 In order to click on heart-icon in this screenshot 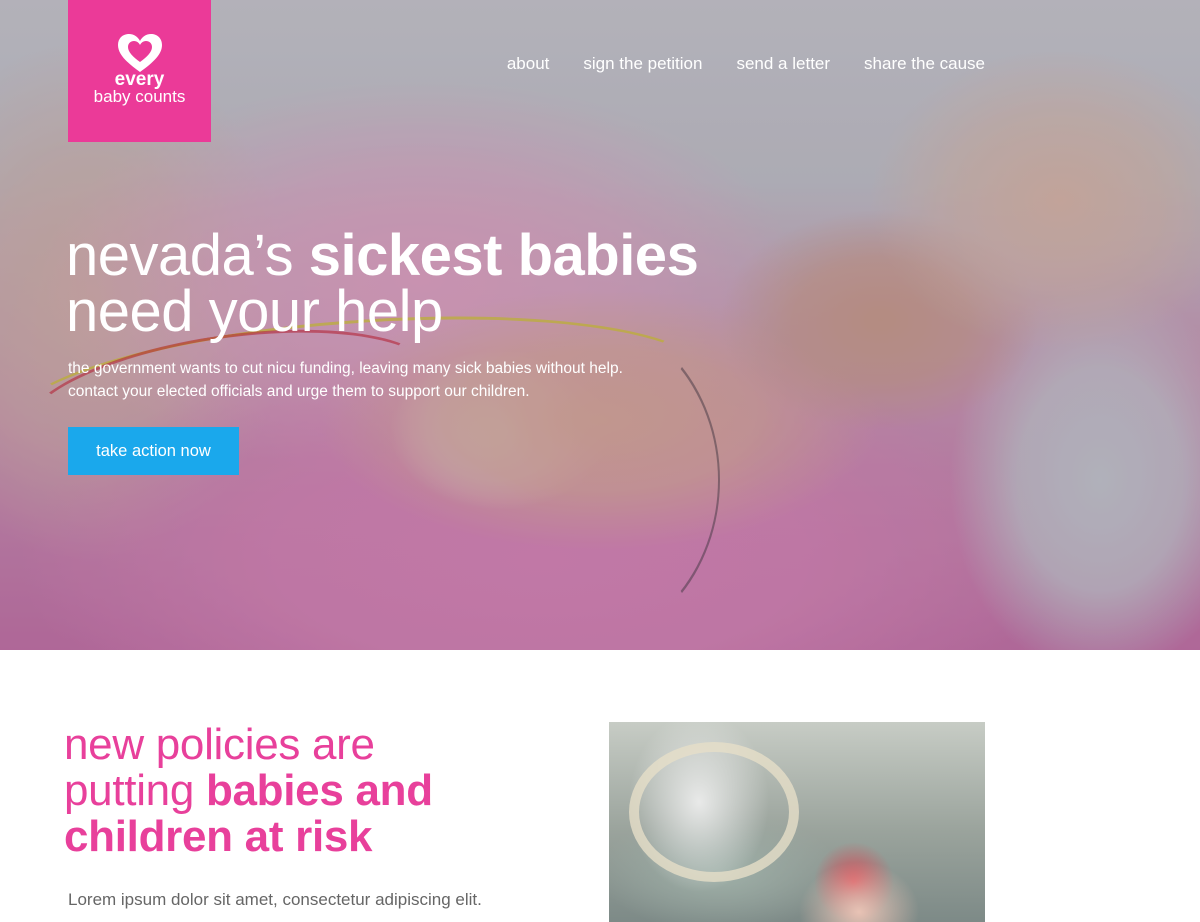, I will do `click(139, 53)`.